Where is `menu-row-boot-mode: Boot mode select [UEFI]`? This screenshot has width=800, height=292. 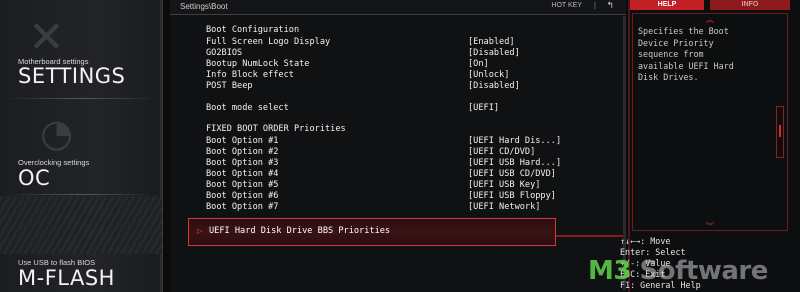 menu-row-boot-mode: Boot mode select [UEFI] is located at coordinates (411, 108).